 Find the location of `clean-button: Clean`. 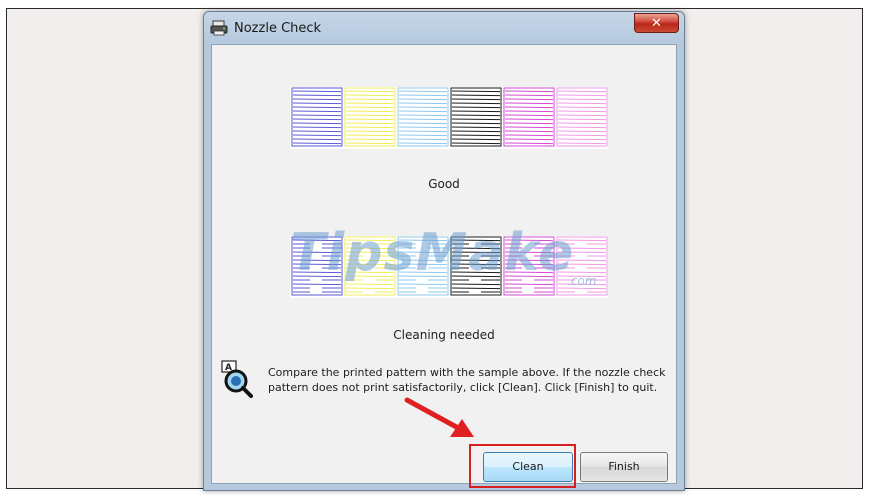

clean-button: Clean is located at coordinates (528, 467).